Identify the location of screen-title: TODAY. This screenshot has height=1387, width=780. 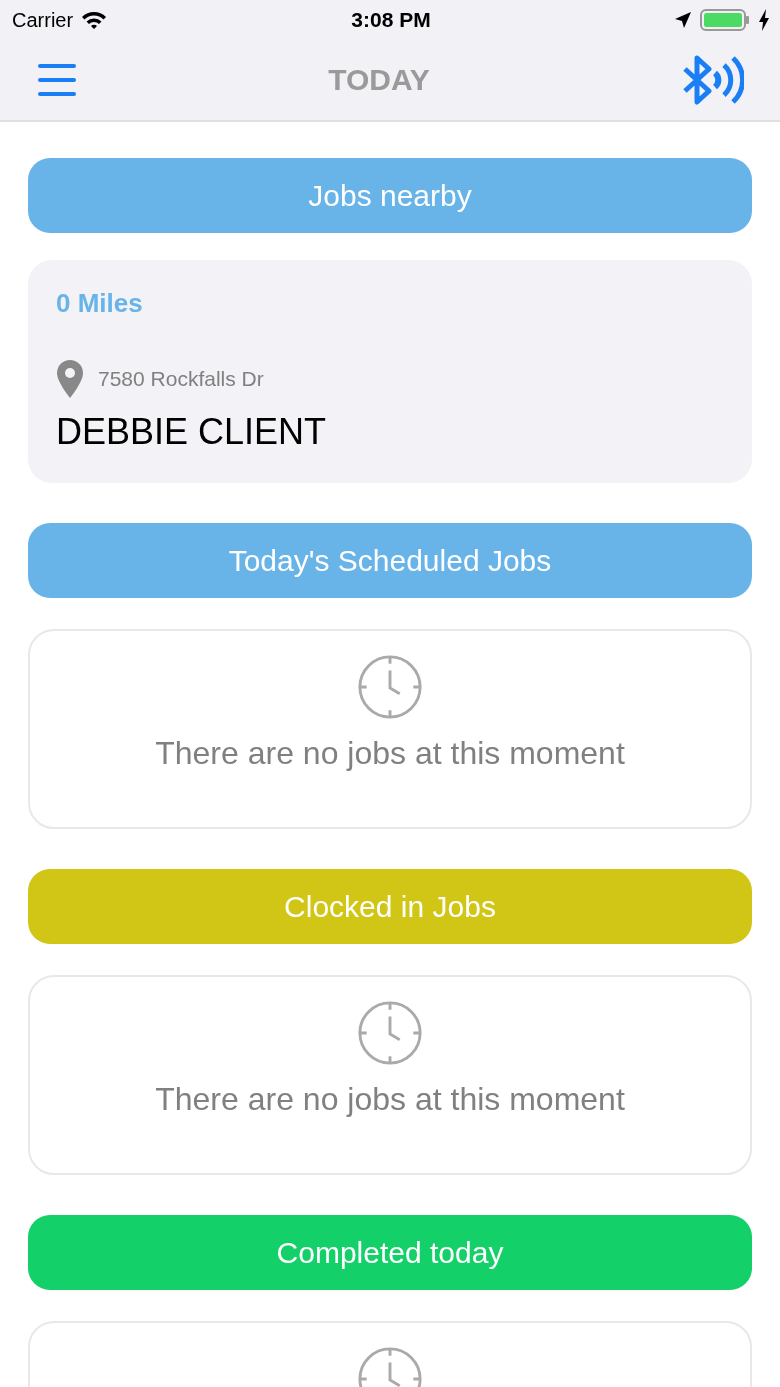
(379, 80).